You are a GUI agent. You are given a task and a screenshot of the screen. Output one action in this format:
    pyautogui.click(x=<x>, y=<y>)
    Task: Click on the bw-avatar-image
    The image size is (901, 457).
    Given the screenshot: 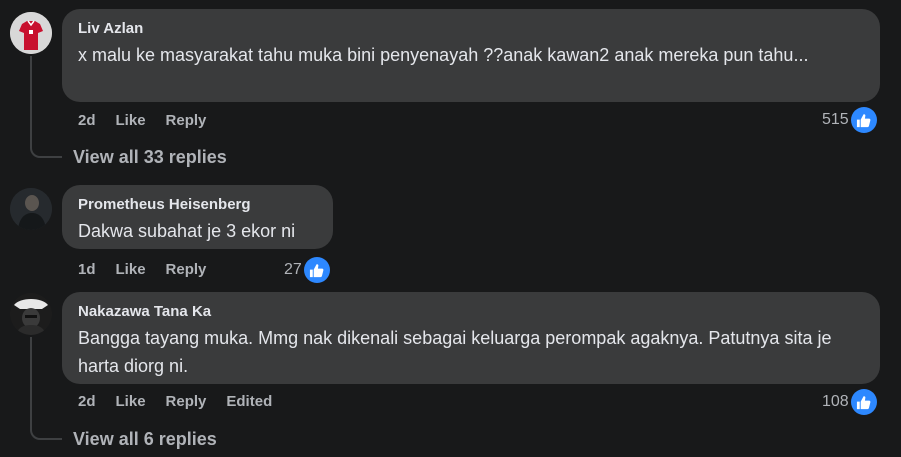 What is the action you would take?
    pyautogui.click(x=31, y=314)
    